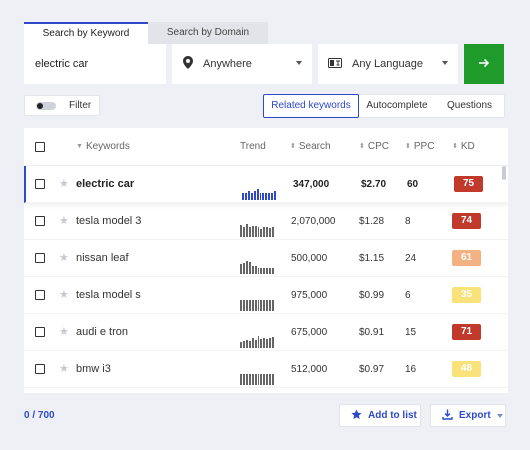  I want to click on ppc-cell: 16, so click(411, 369).